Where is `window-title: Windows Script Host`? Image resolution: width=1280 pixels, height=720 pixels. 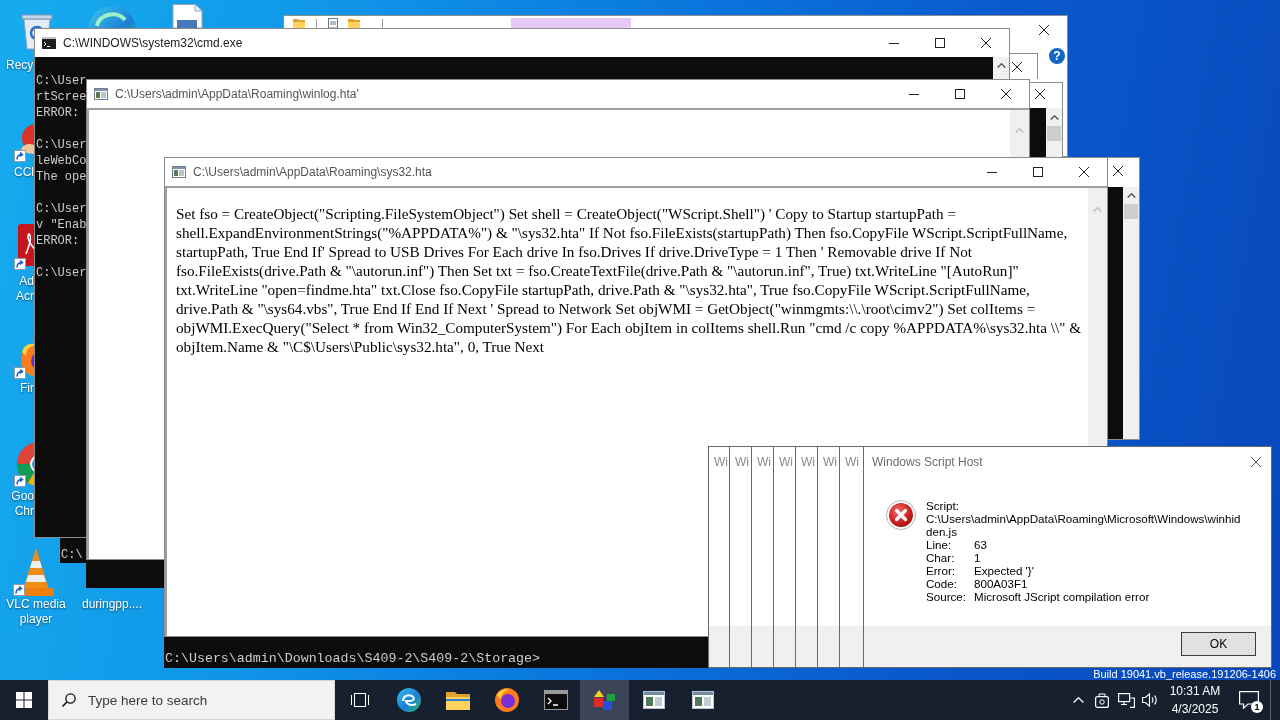 window-title: Windows Script Host is located at coordinates (927, 461).